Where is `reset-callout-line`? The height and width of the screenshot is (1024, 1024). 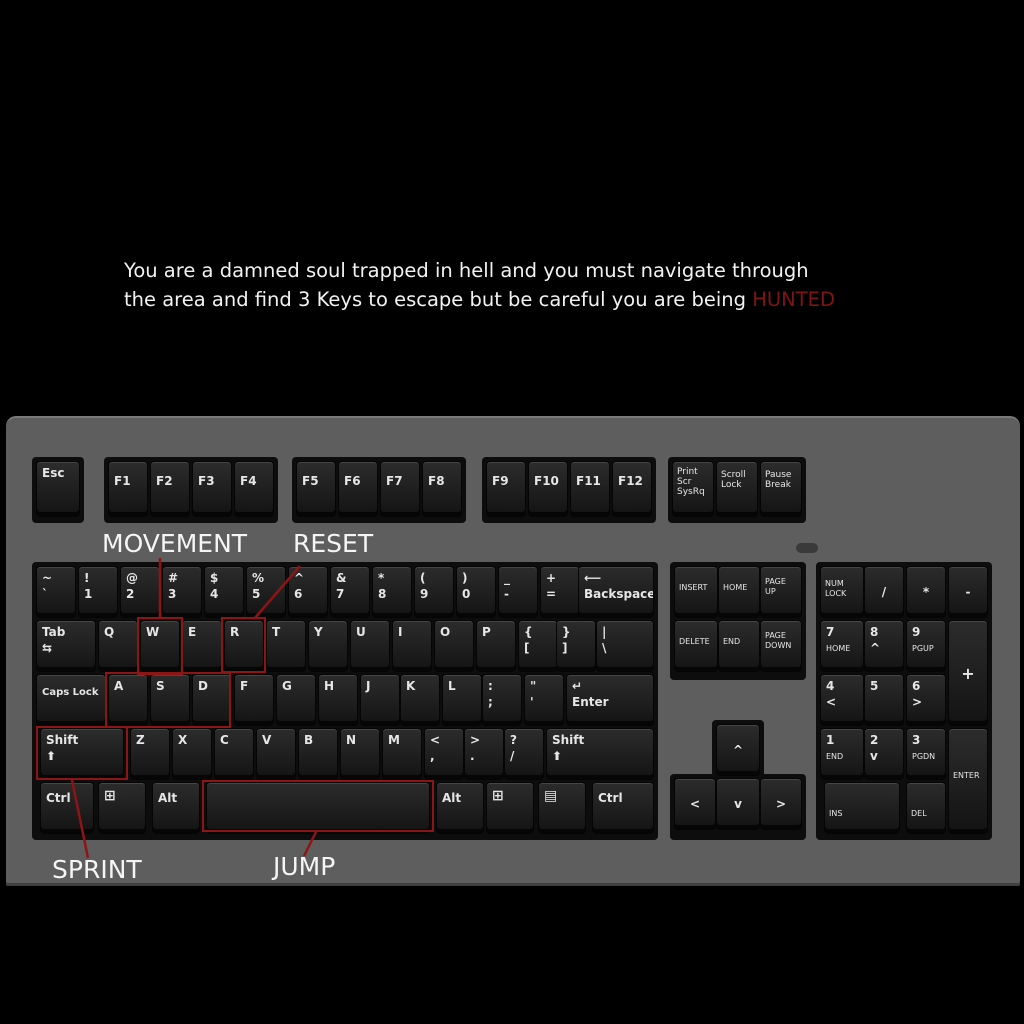 reset-callout-line is located at coordinates (277, 592).